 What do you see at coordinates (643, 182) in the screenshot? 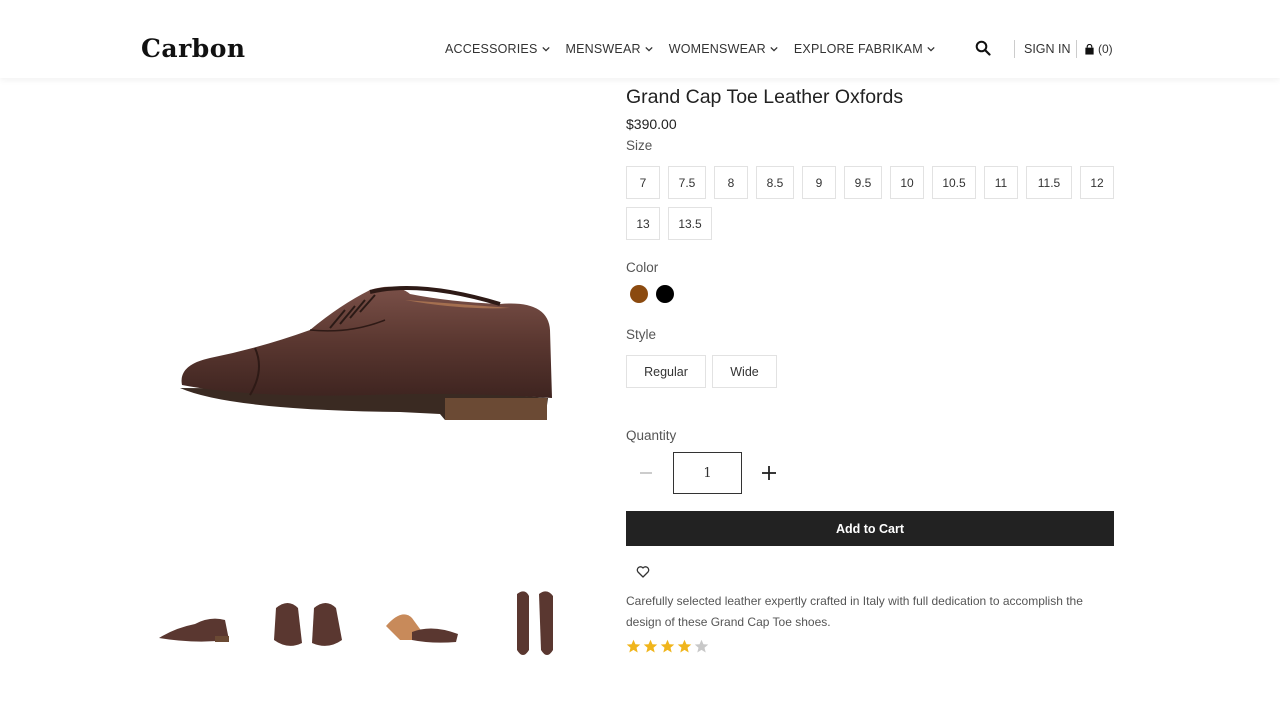
I see `size-option-button: 7` at bounding box center [643, 182].